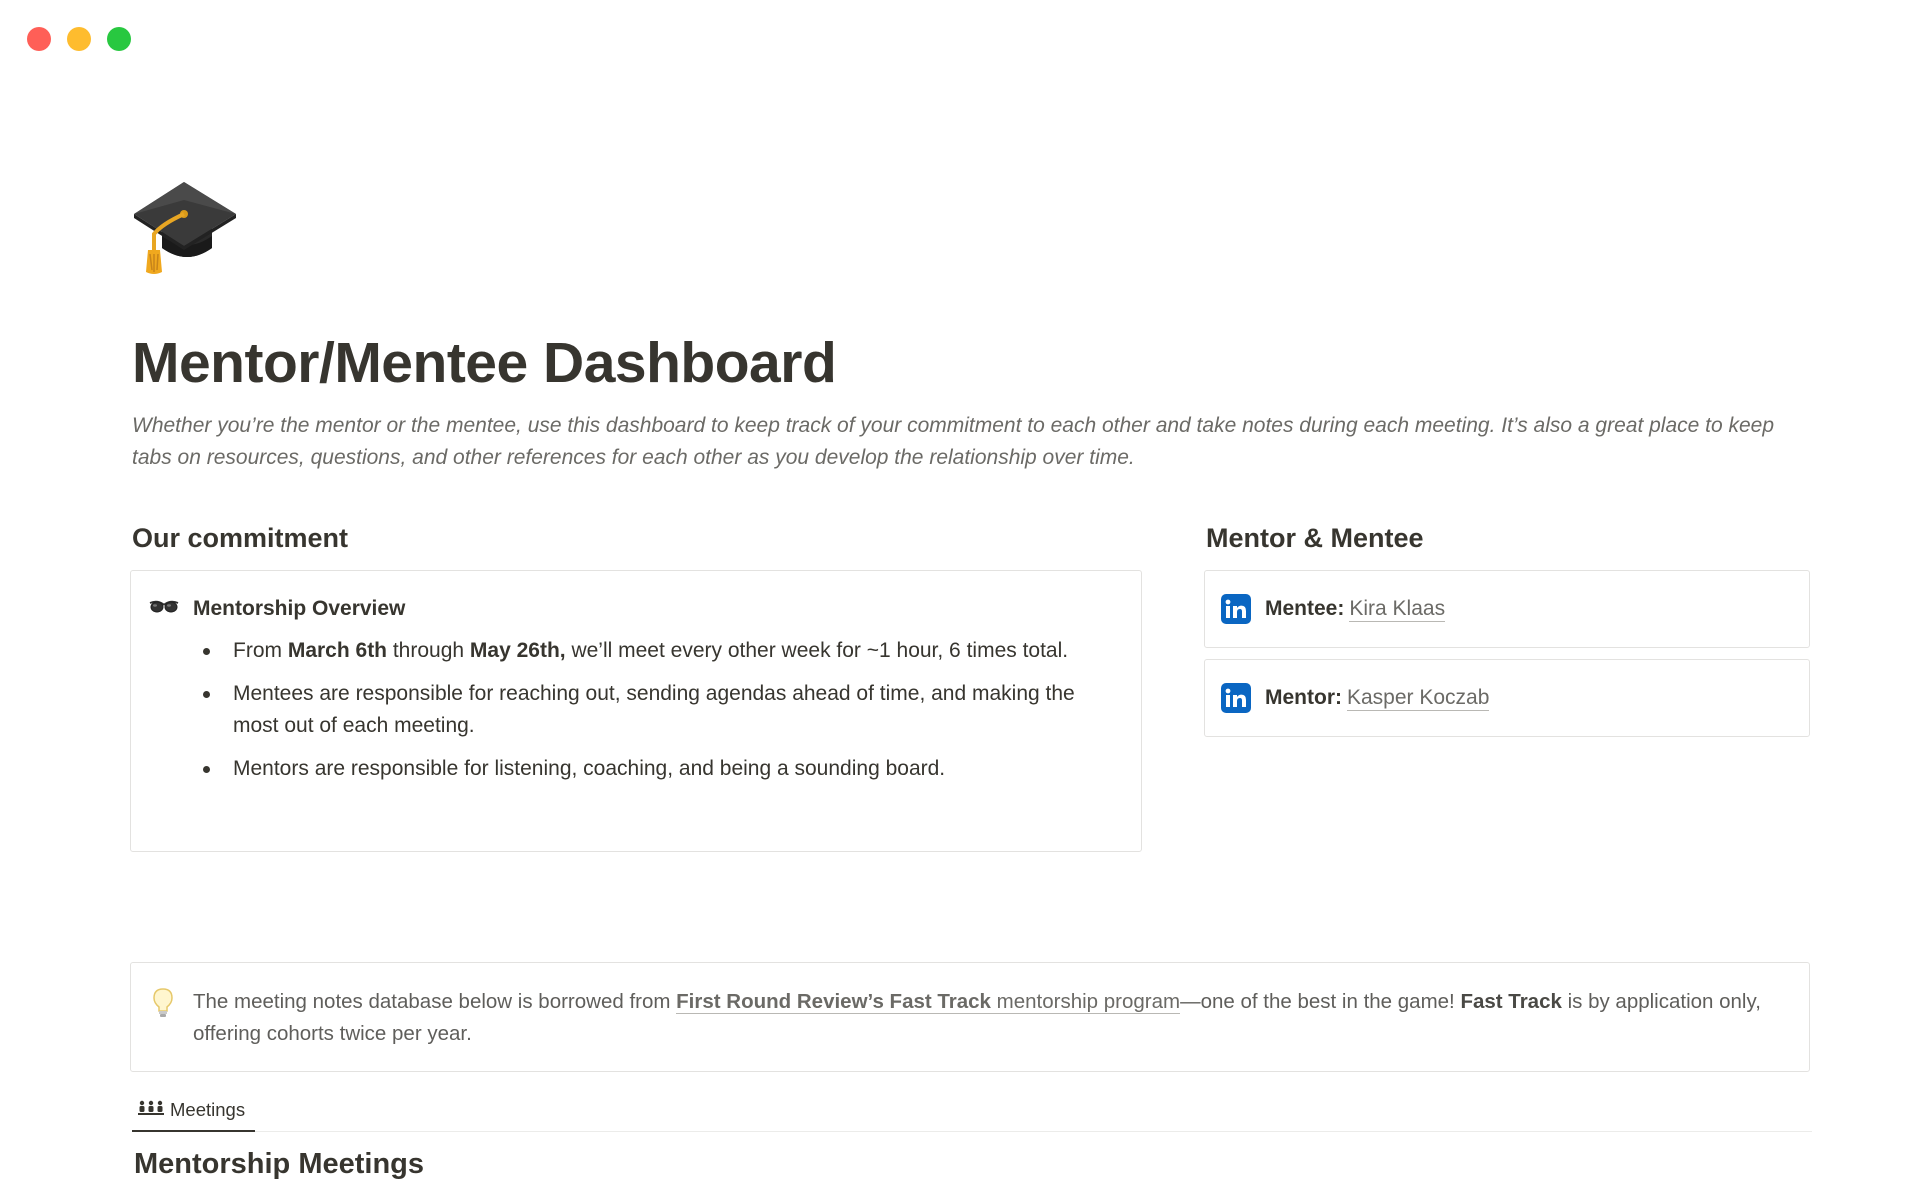 This screenshot has height=1200, width=1920. What do you see at coordinates (1507, 698) in the screenshot?
I see `mentor-card: Mentor: Kasper Koczab` at bounding box center [1507, 698].